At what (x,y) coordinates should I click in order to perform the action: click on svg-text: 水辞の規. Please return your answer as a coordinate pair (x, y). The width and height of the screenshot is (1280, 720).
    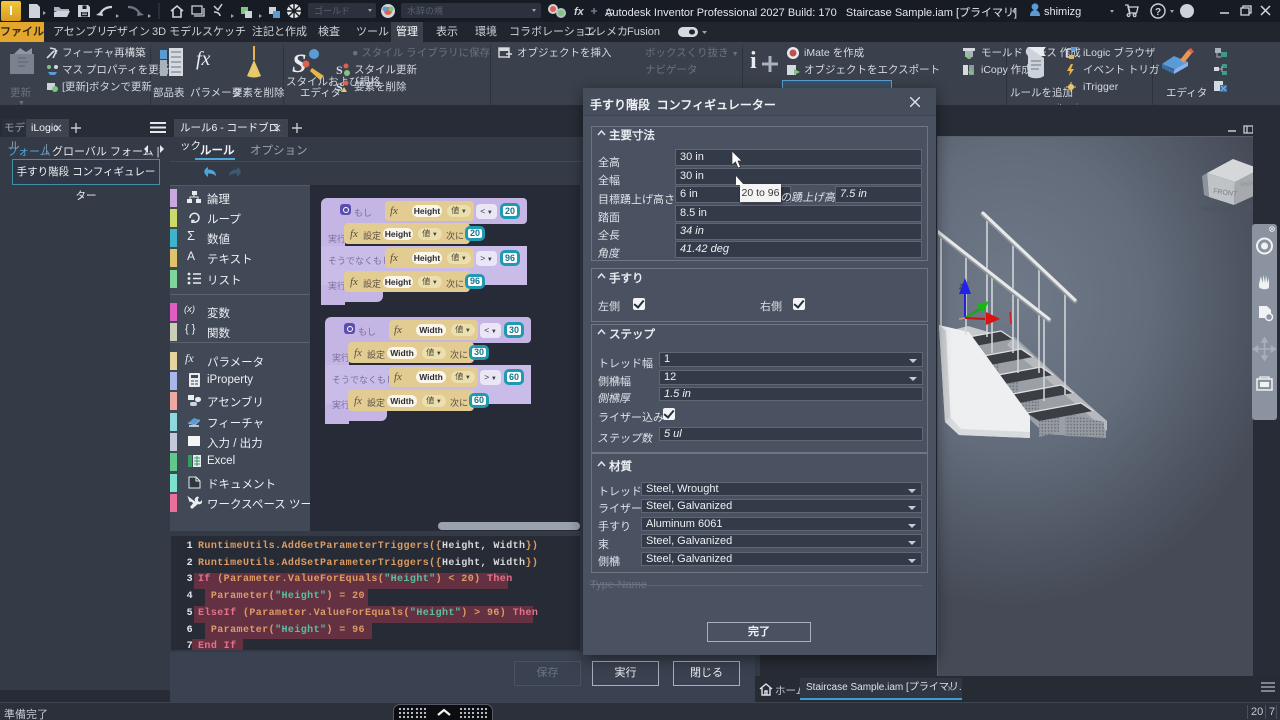
    Looking at the image, I should click on (425, 10).